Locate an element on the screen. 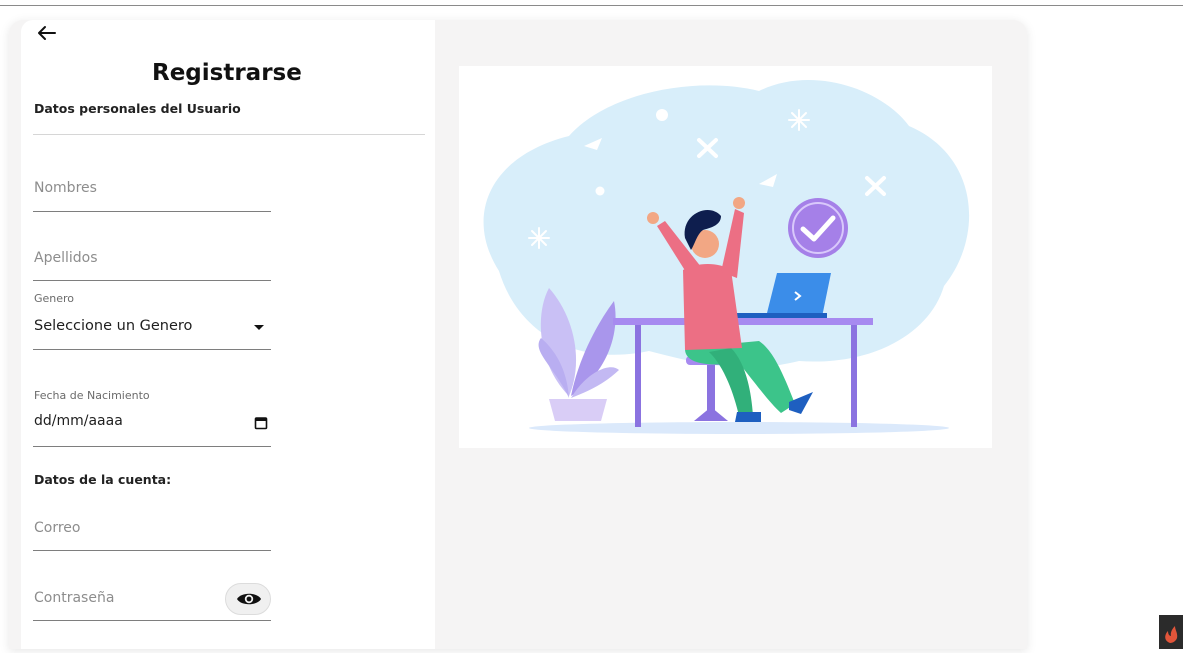 The width and height of the screenshot is (1183, 653). caret-down-icon is located at coordinates (259, 327).